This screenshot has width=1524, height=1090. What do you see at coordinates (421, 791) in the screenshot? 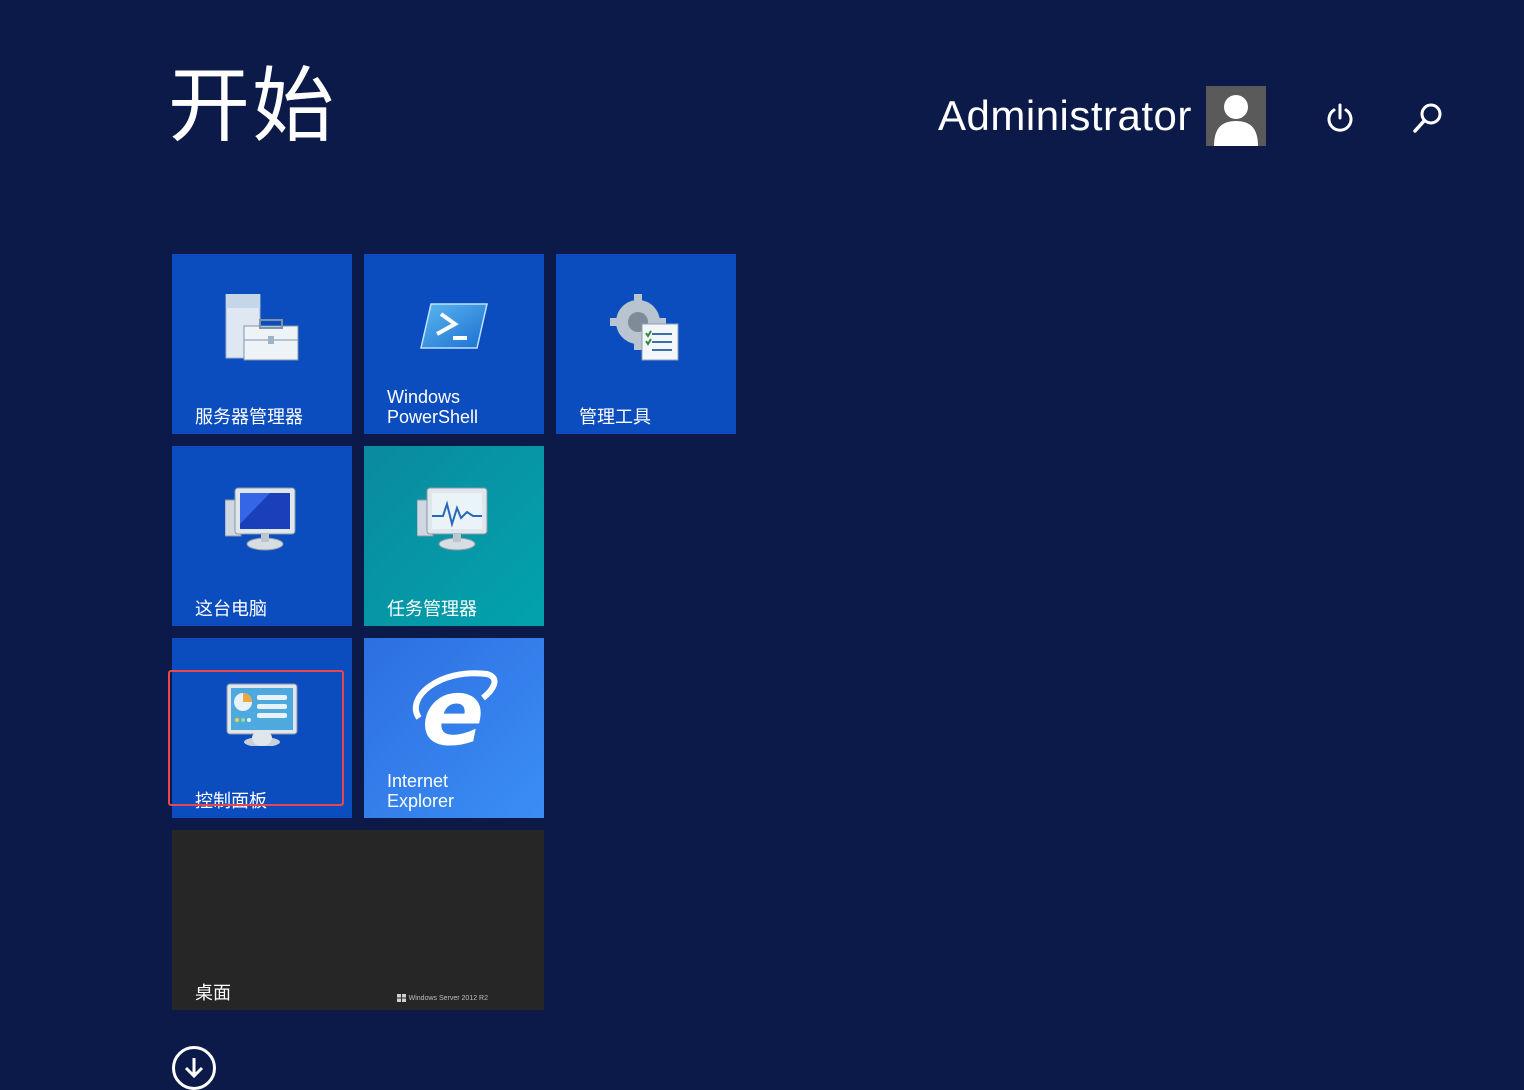
I see `tile-label: Internet Explorer` at bounding box center [421, 791].